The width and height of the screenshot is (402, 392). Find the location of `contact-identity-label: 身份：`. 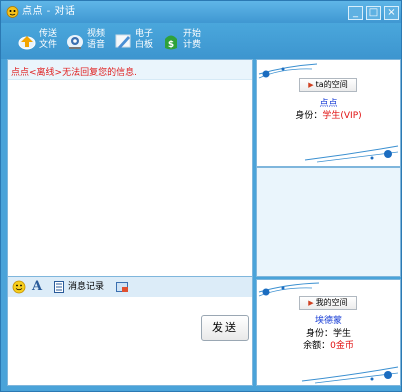

contact-identity-label: 身份： is located at coordinates (309, 116).